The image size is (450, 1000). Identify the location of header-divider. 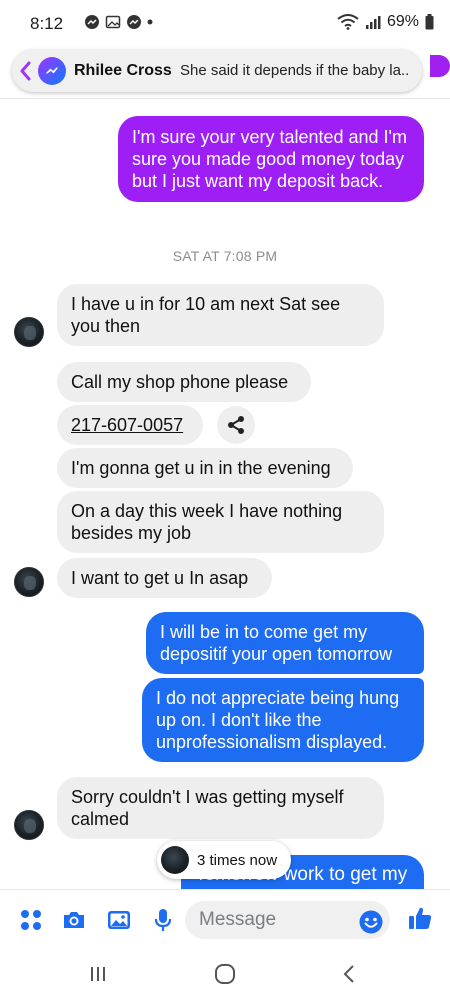
(225, 98).